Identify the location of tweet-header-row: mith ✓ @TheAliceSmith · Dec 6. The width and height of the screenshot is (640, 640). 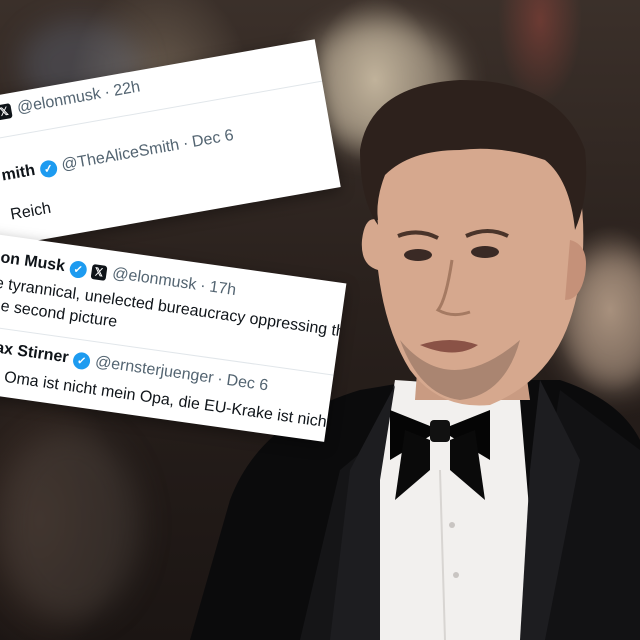
(165, 147).